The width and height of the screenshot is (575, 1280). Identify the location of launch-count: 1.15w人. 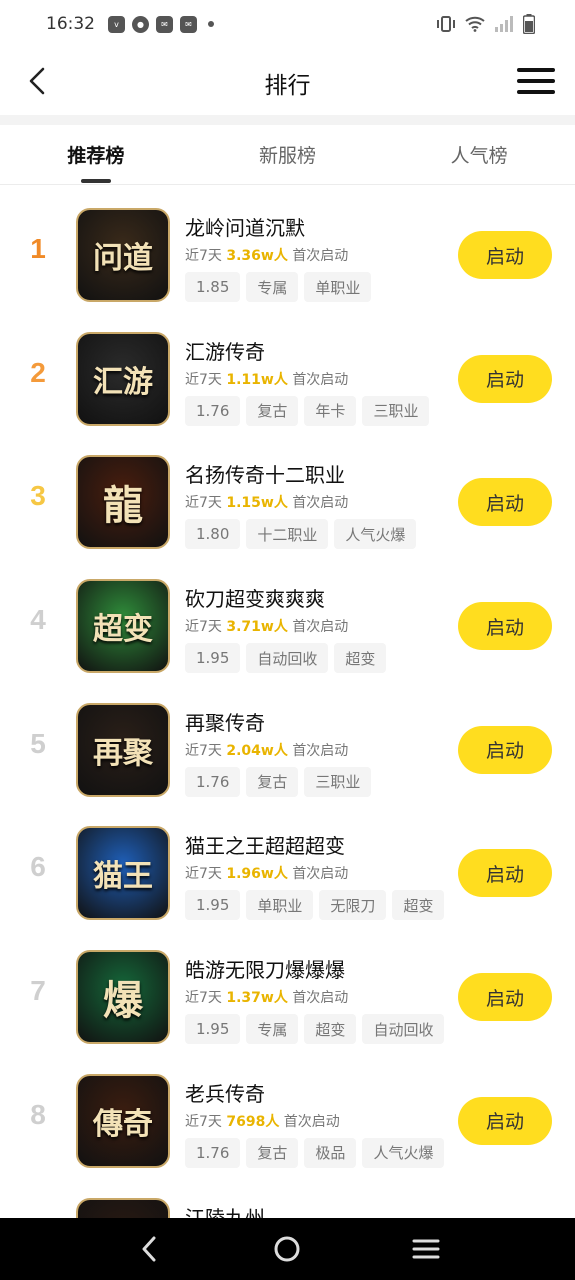
(257, 503).